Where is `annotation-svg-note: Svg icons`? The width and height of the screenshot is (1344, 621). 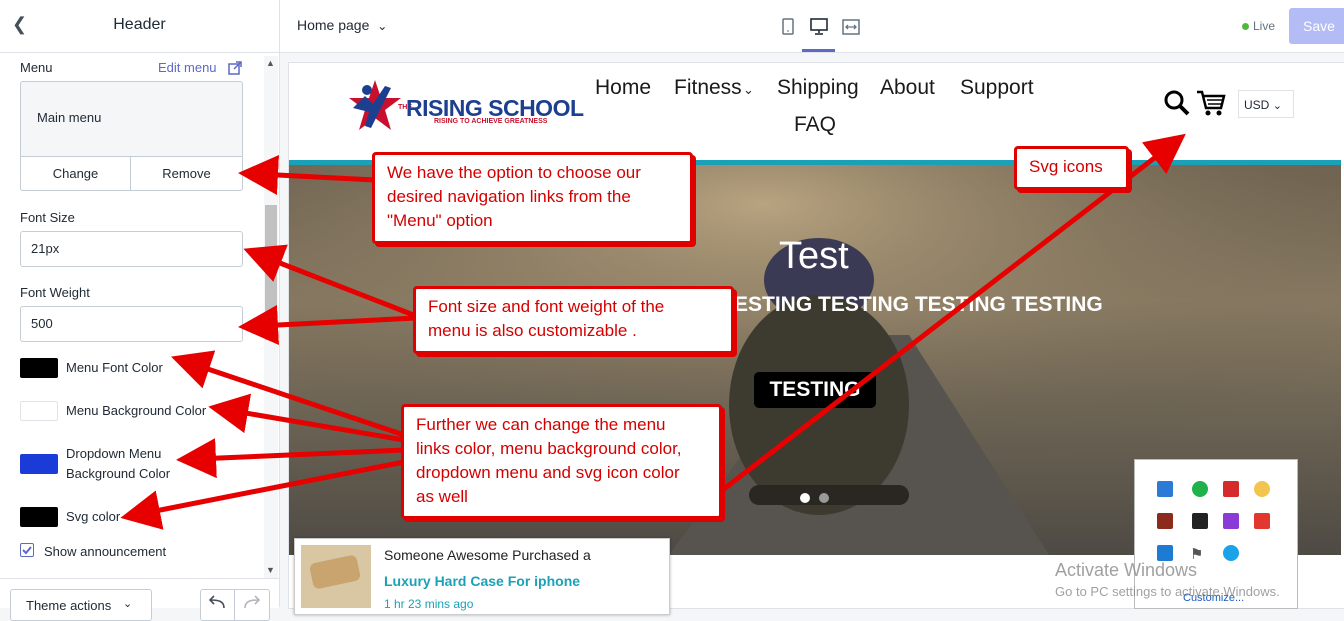
annotation-svg-note: Svg icons is located at coordinates (1071, 168).